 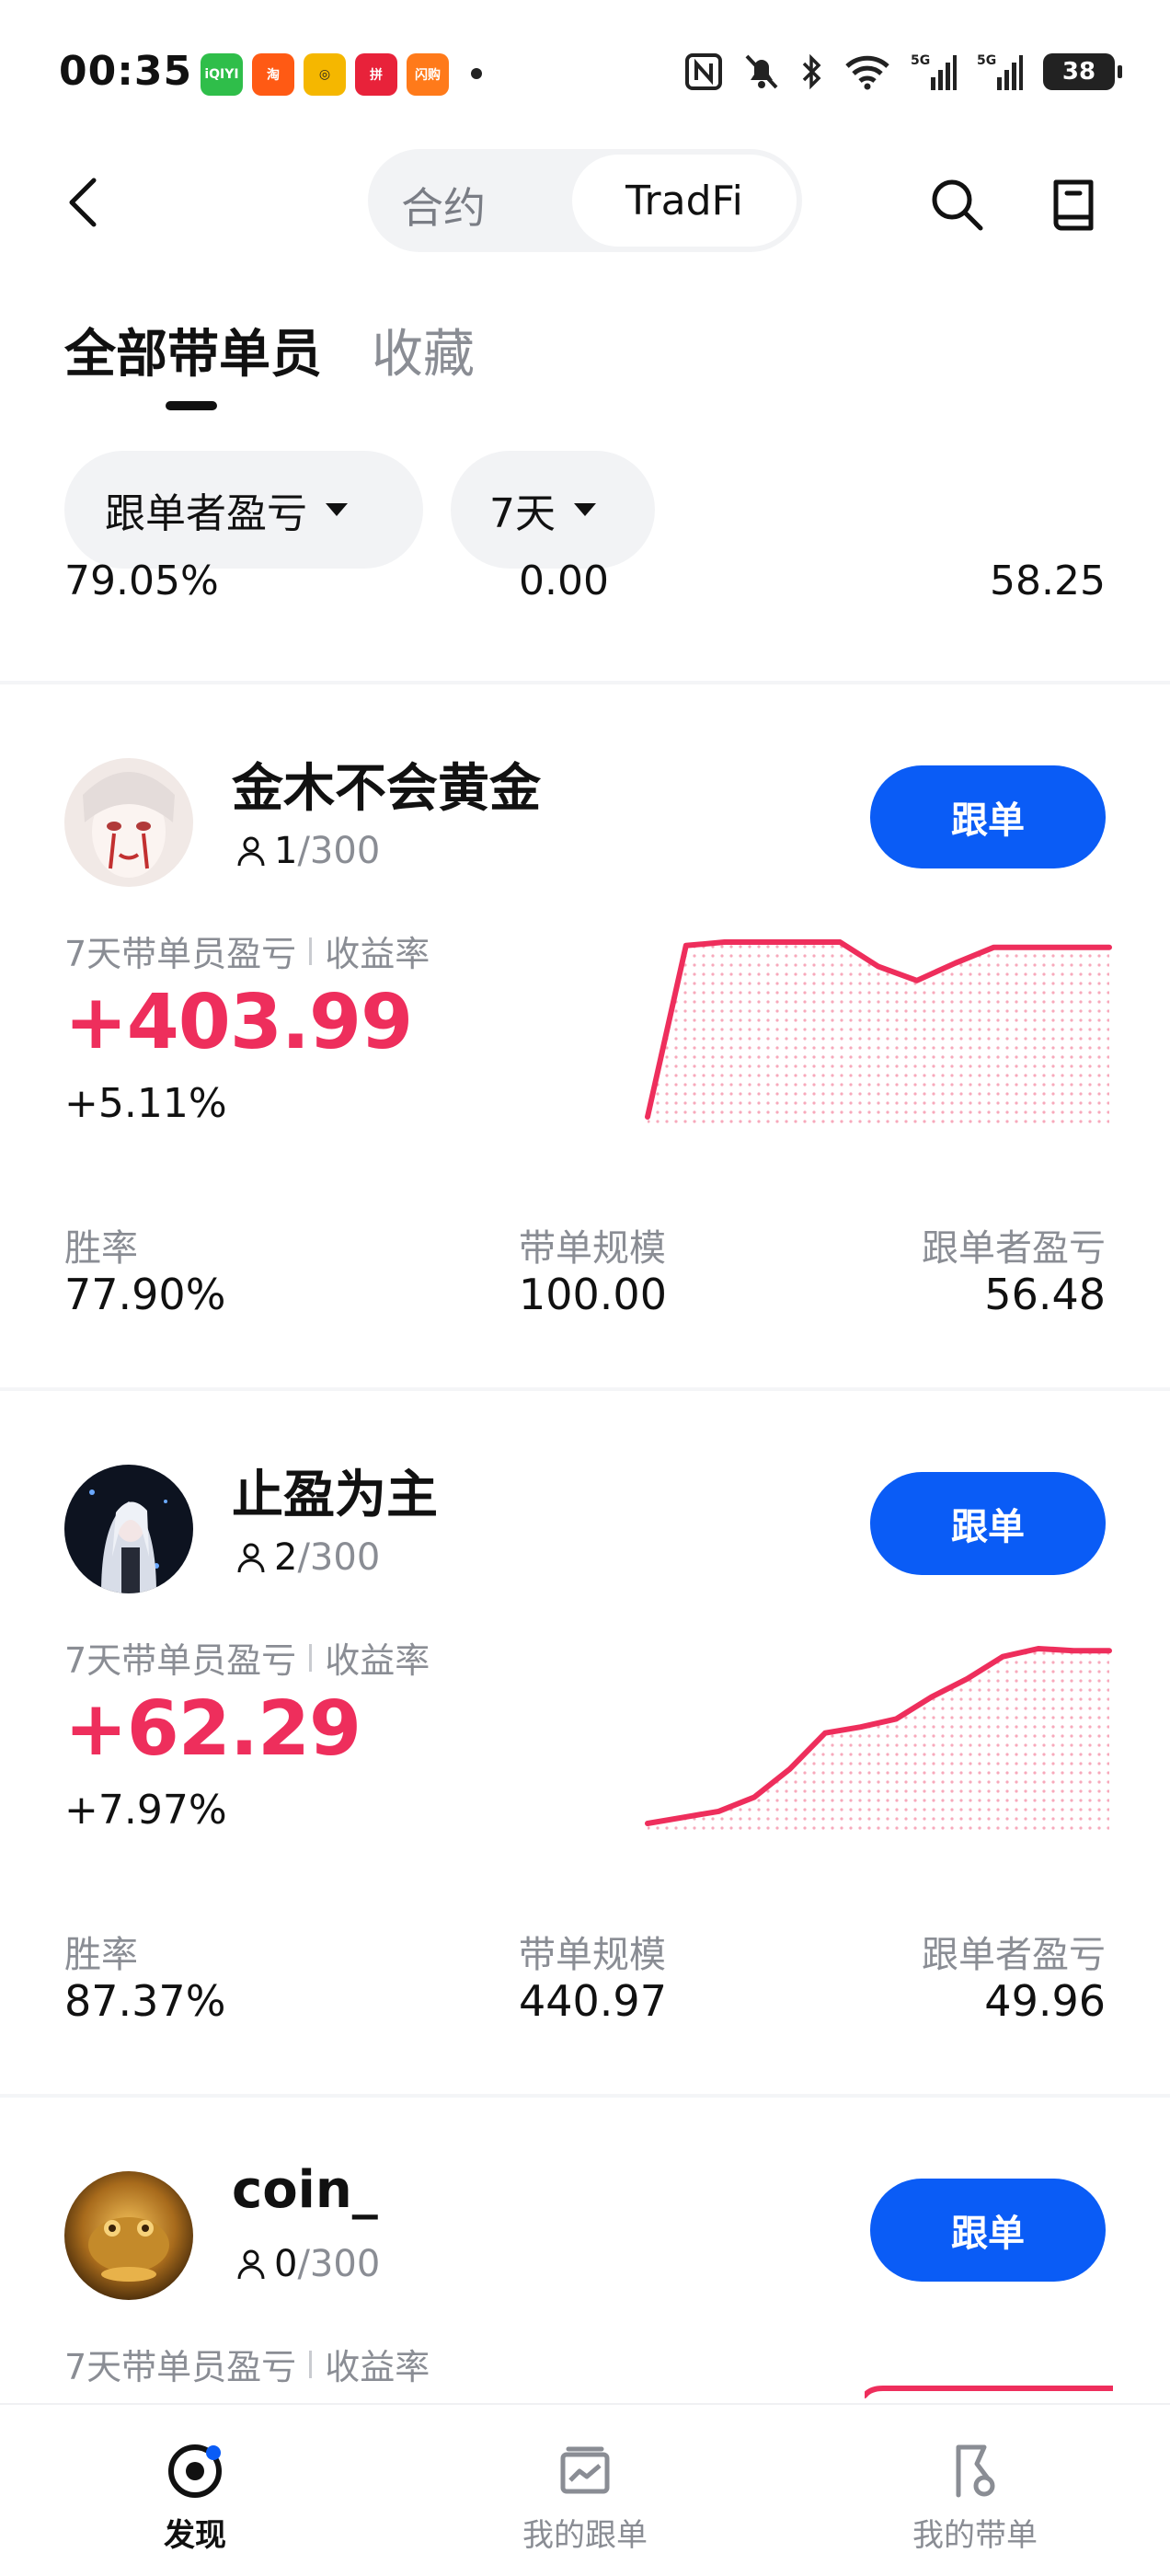 I want to click on chart-board-icon, so click(x=585, y=2470).